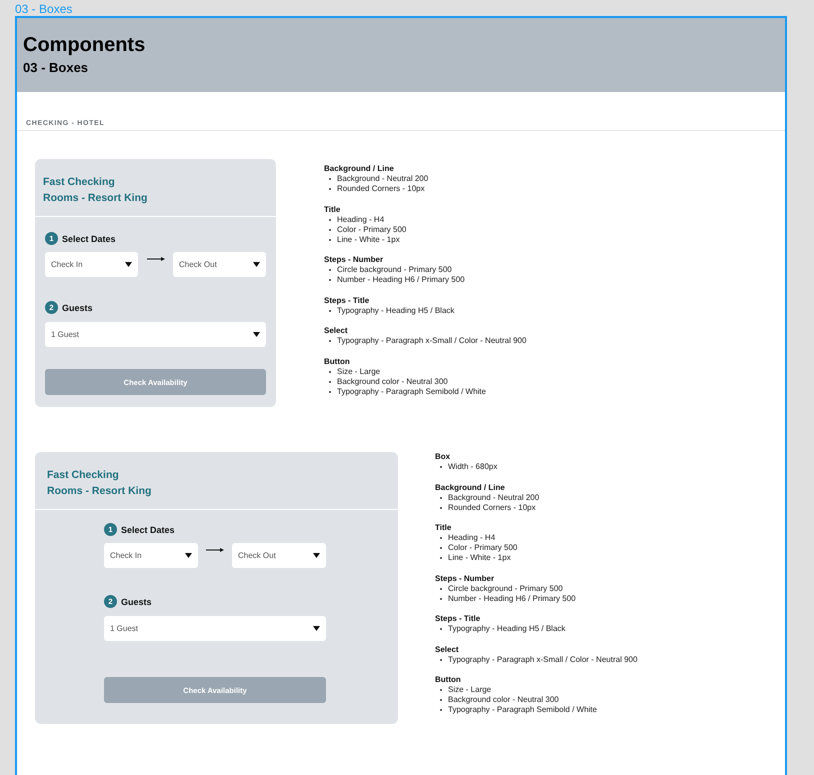 The width and height of the screenshot is (814, 775). What do you see at coordinates (442, 456) in the screenshot?
I see `spec-heading: Box` at bounding box center [442, 456].